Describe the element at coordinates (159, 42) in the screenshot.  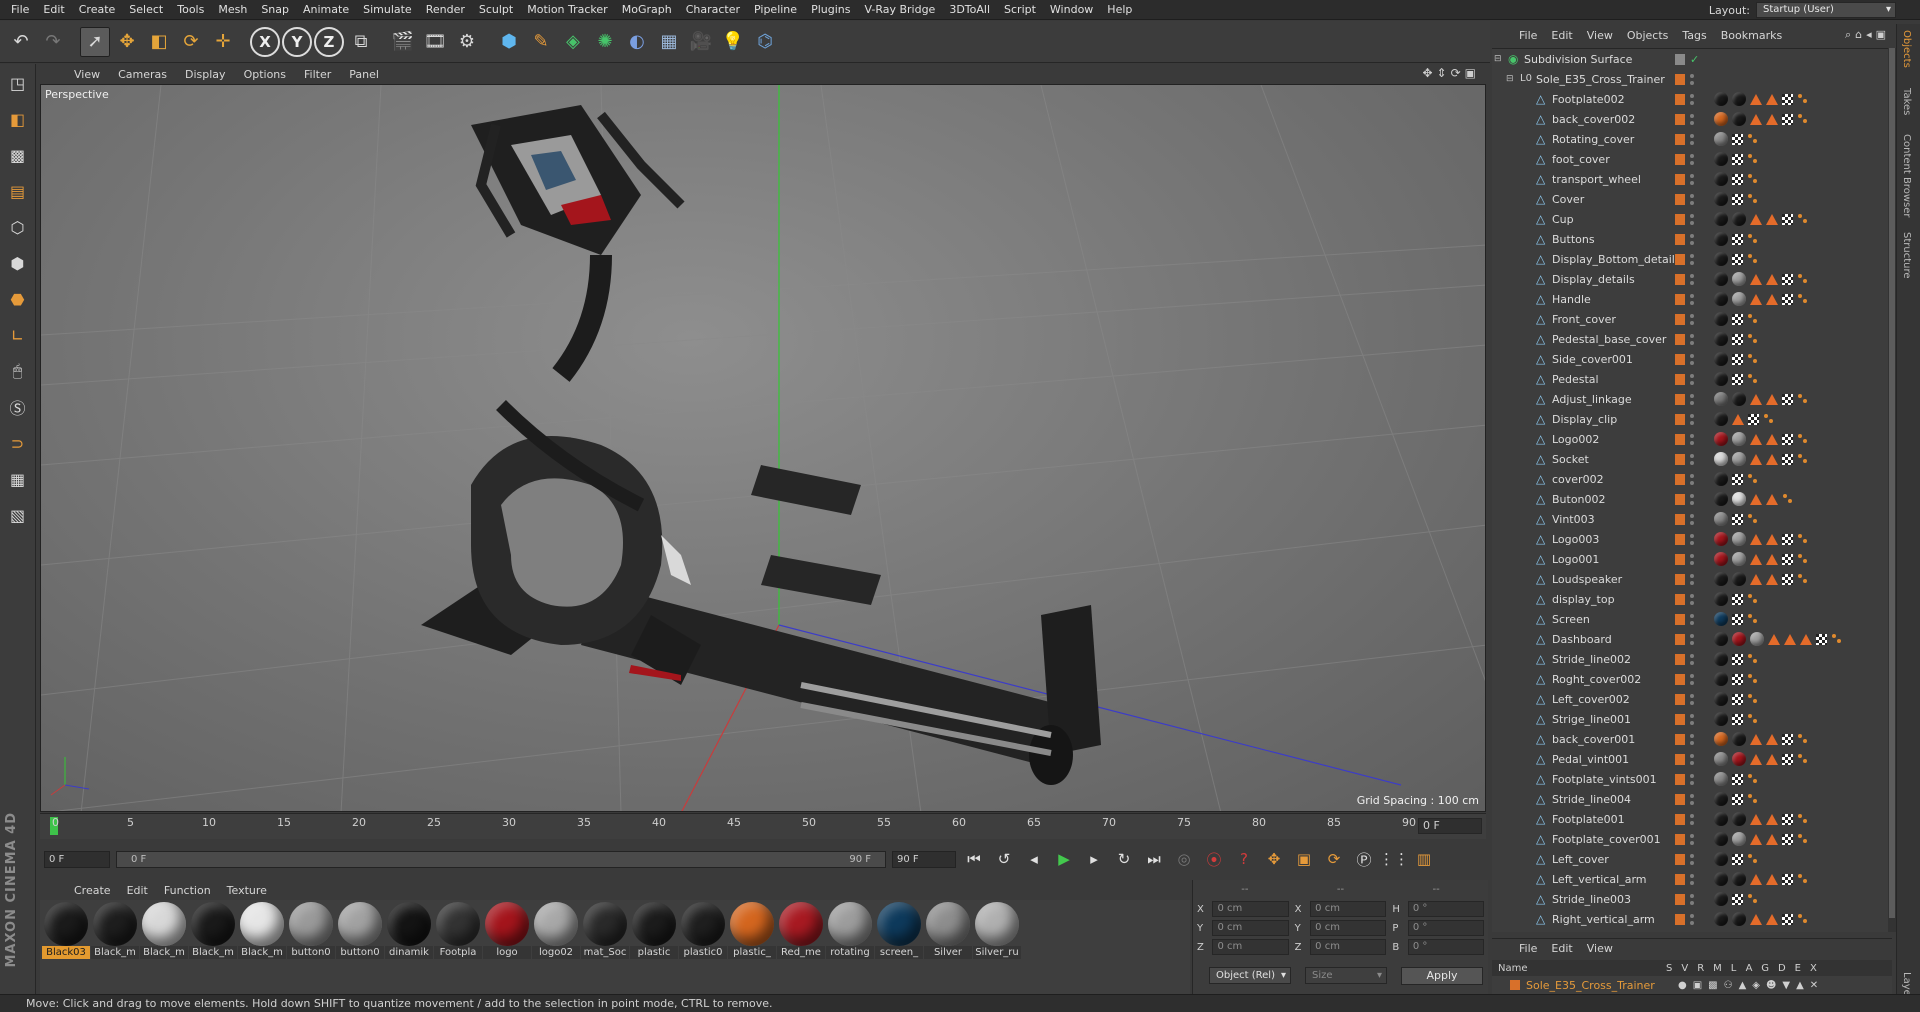
I see `scale-tool-icon: ◧` at that location.